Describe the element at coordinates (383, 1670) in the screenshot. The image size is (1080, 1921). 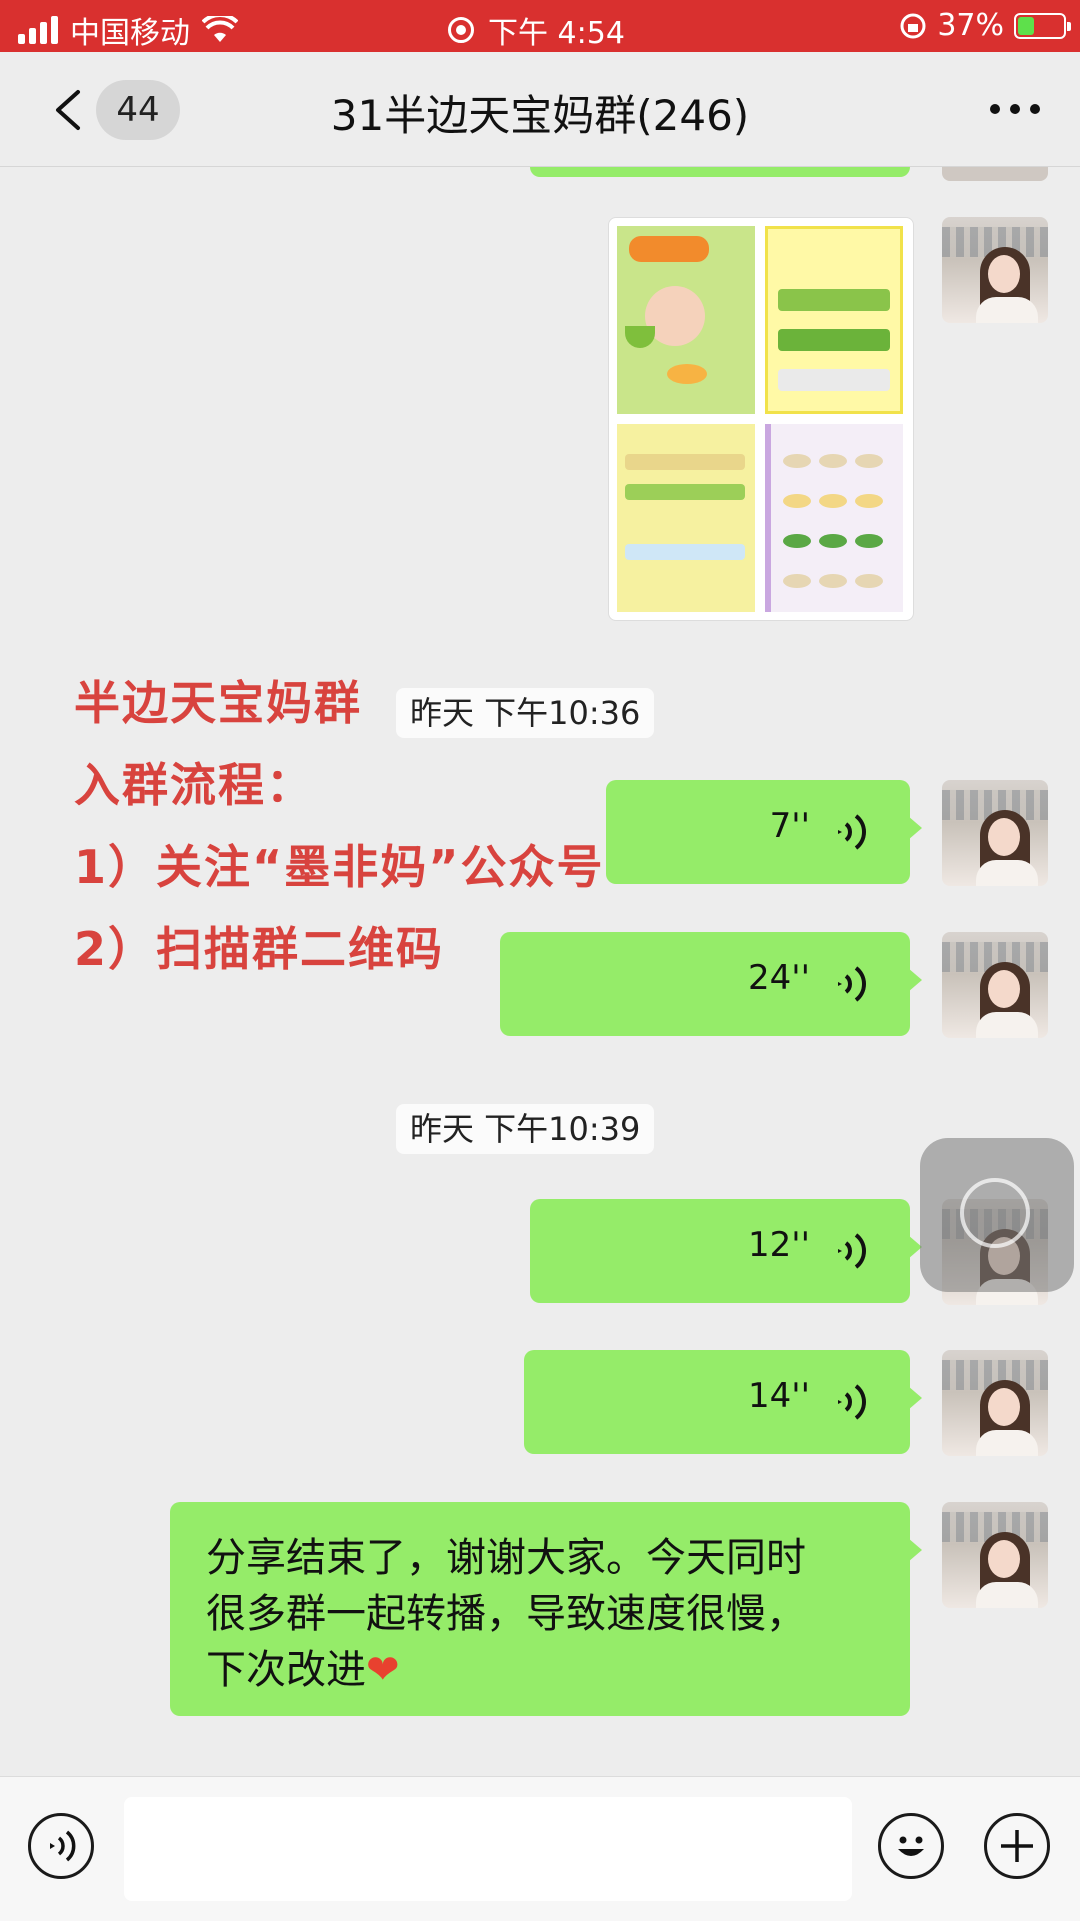
I see `heart-emoji: ❤` at that location.